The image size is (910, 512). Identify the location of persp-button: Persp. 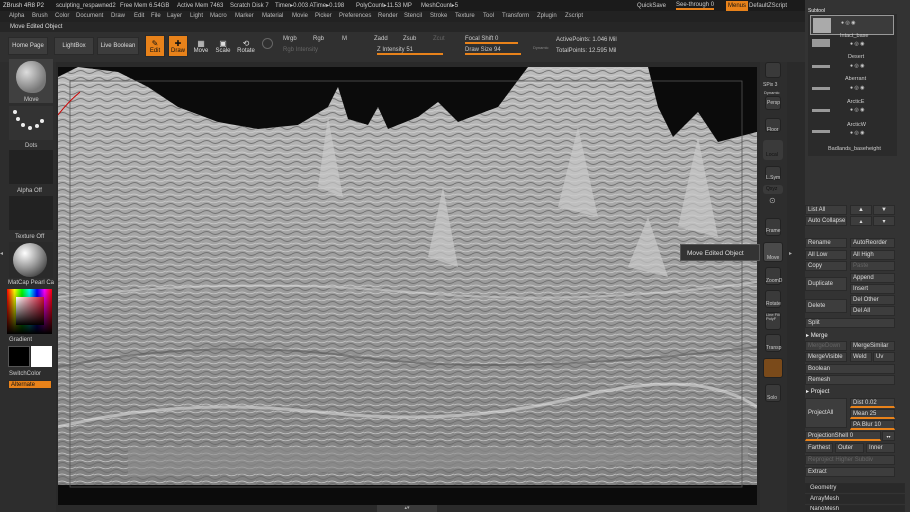
(773, 103).